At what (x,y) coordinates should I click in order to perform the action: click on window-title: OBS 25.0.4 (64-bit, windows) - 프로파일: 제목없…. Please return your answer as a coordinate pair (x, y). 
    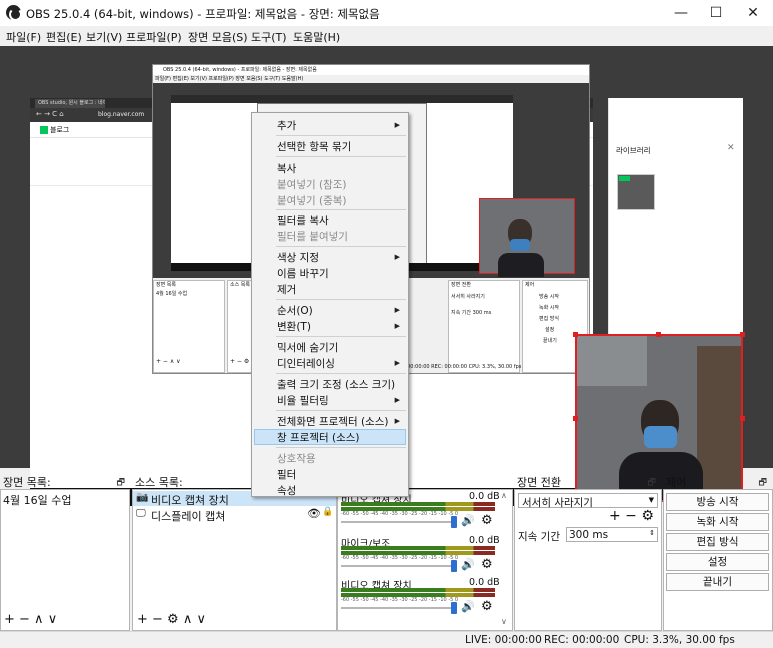
    Looking at the image, I should click on (203, 14).